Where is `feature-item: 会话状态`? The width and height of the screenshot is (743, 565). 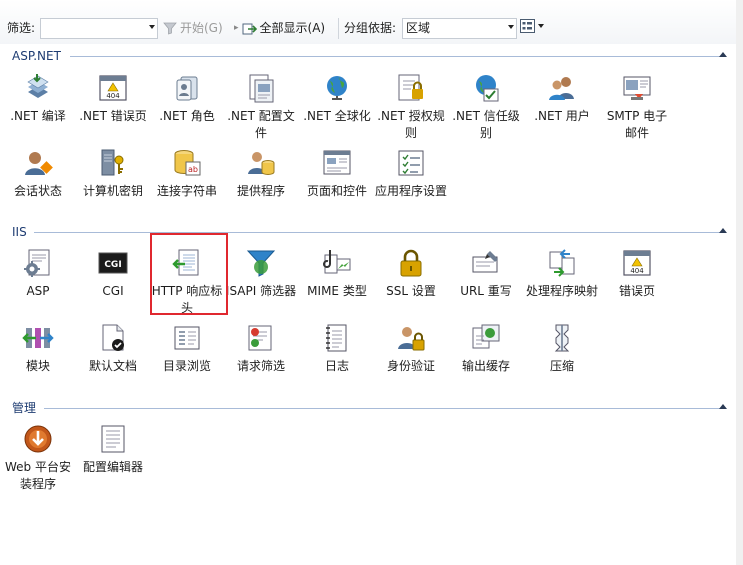 feature-item: 会话状态 is located at coordinates (38, 173).